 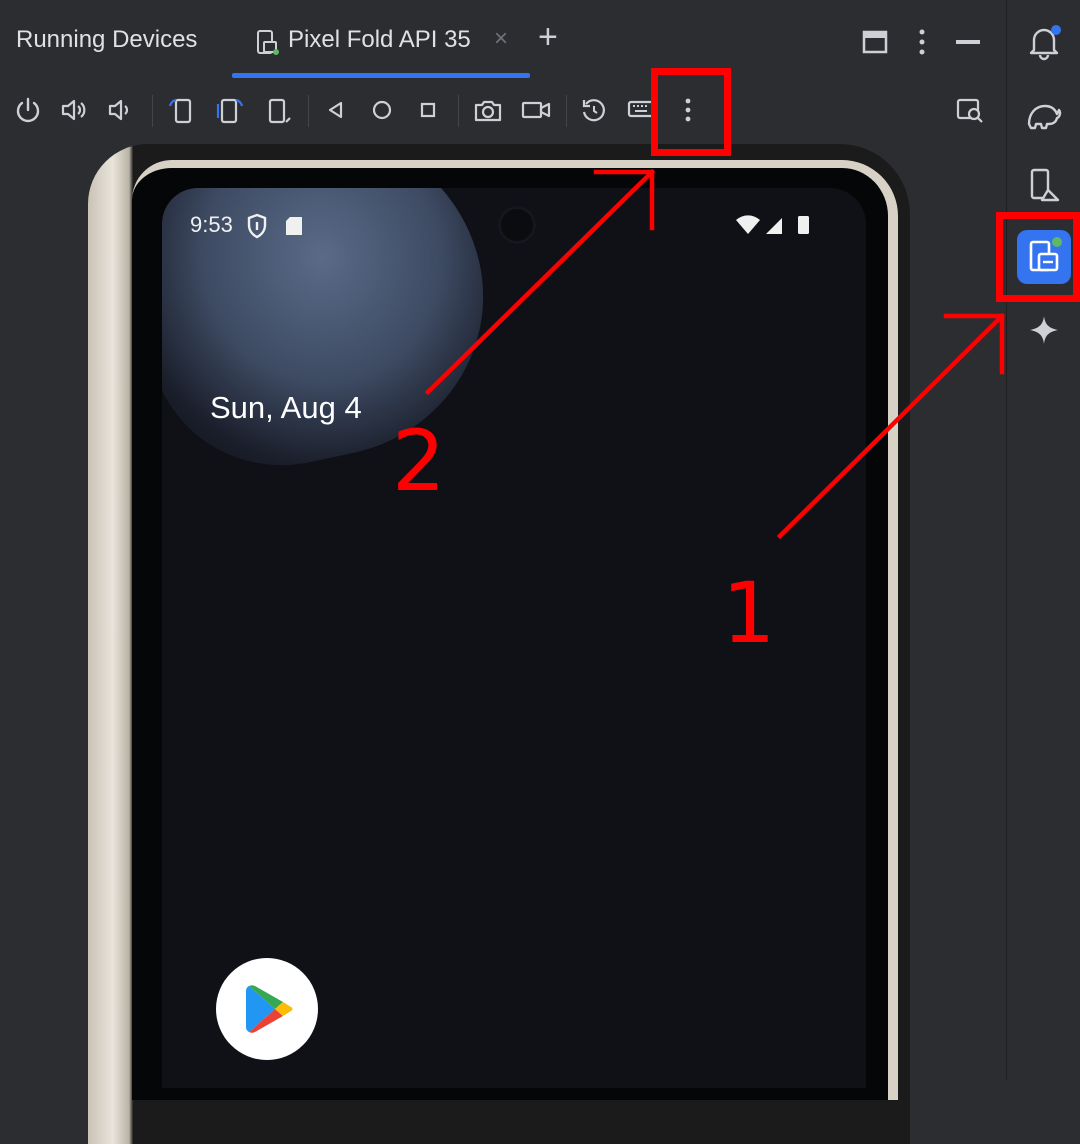 What do you see at coordinates (774, 225) in the screenshot?
I see `status-icons` at bounding box center [774, 225].